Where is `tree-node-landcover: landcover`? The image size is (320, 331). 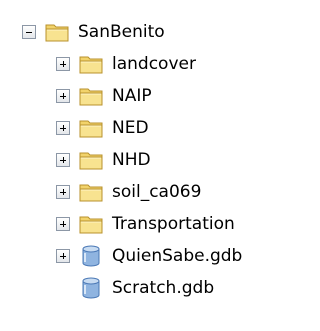
tree-node-landcover: landcover is located at coordinates (126, 64).